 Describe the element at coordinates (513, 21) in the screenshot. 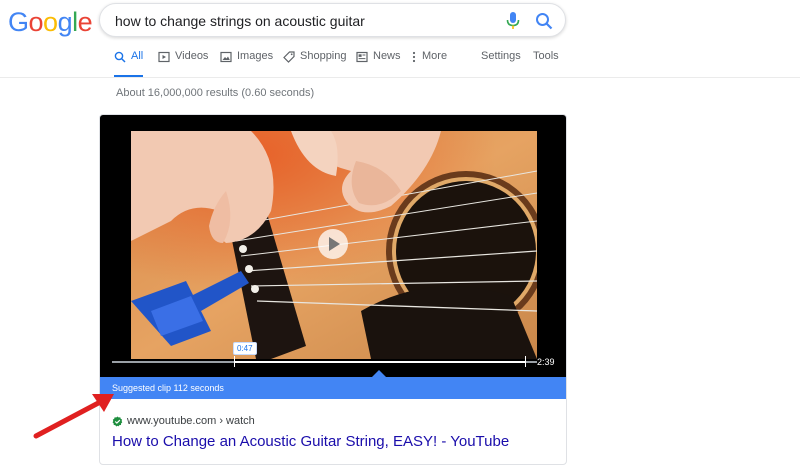

I see `microphone-icon` at that location.